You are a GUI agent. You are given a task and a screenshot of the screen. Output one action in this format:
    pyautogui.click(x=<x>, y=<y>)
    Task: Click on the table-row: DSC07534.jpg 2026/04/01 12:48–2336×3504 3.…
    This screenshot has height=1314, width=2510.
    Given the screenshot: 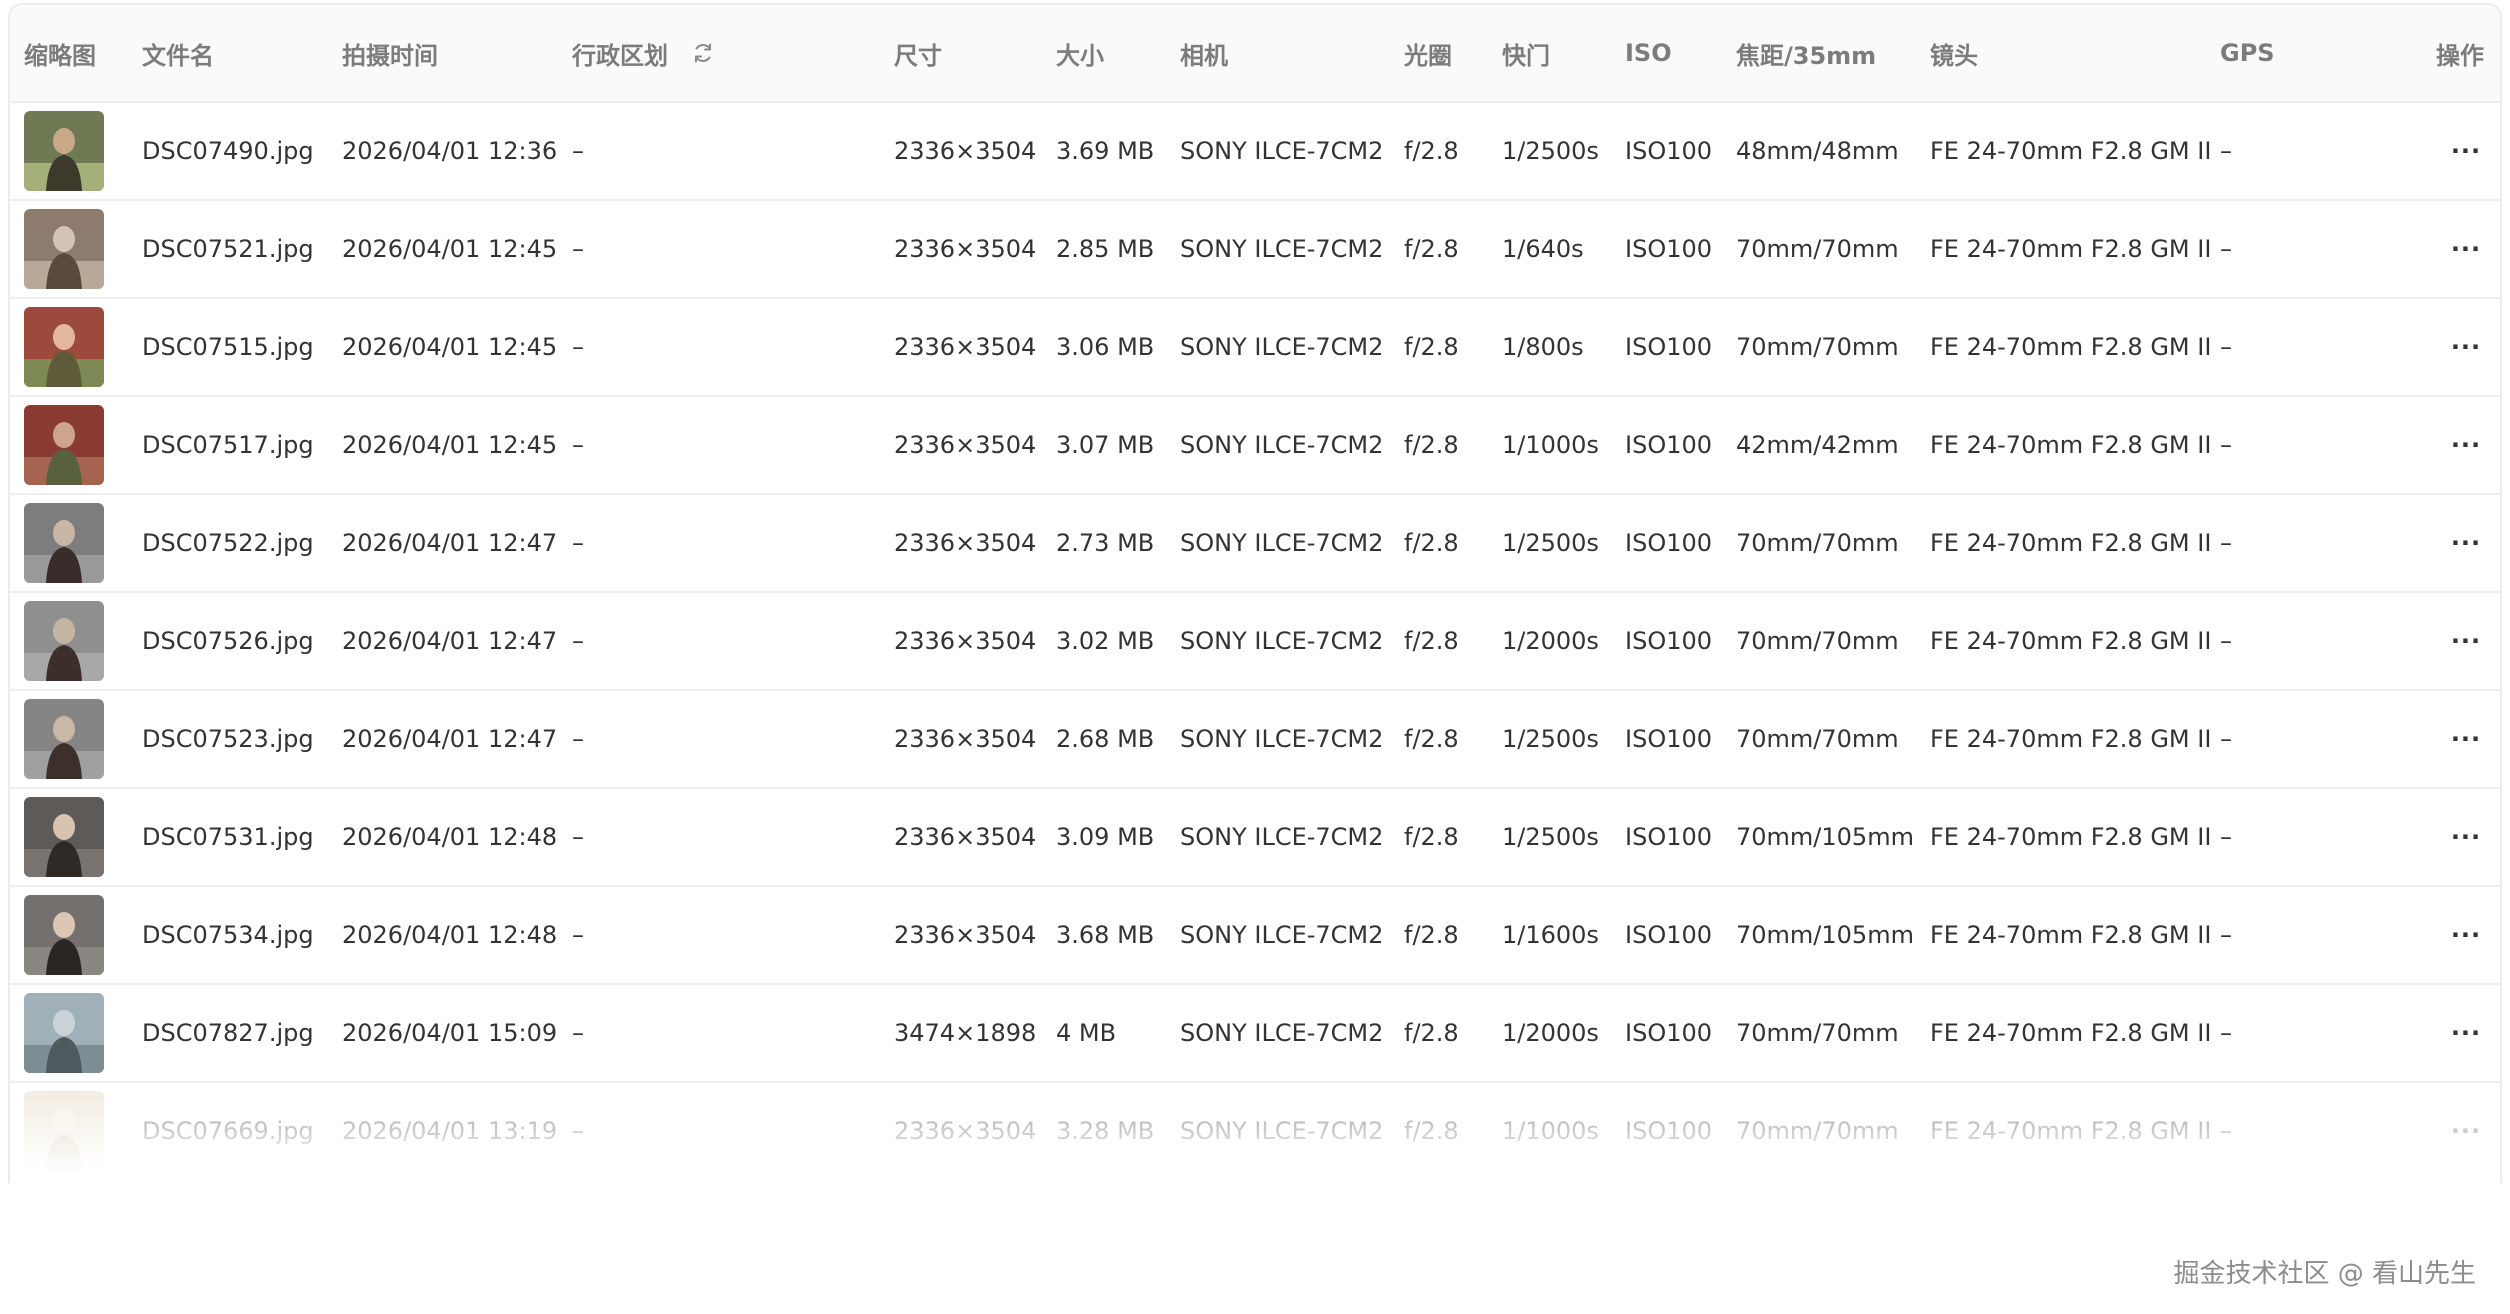 What is the action you would take?
    pyautogui.click(x=1255, y=936)
    